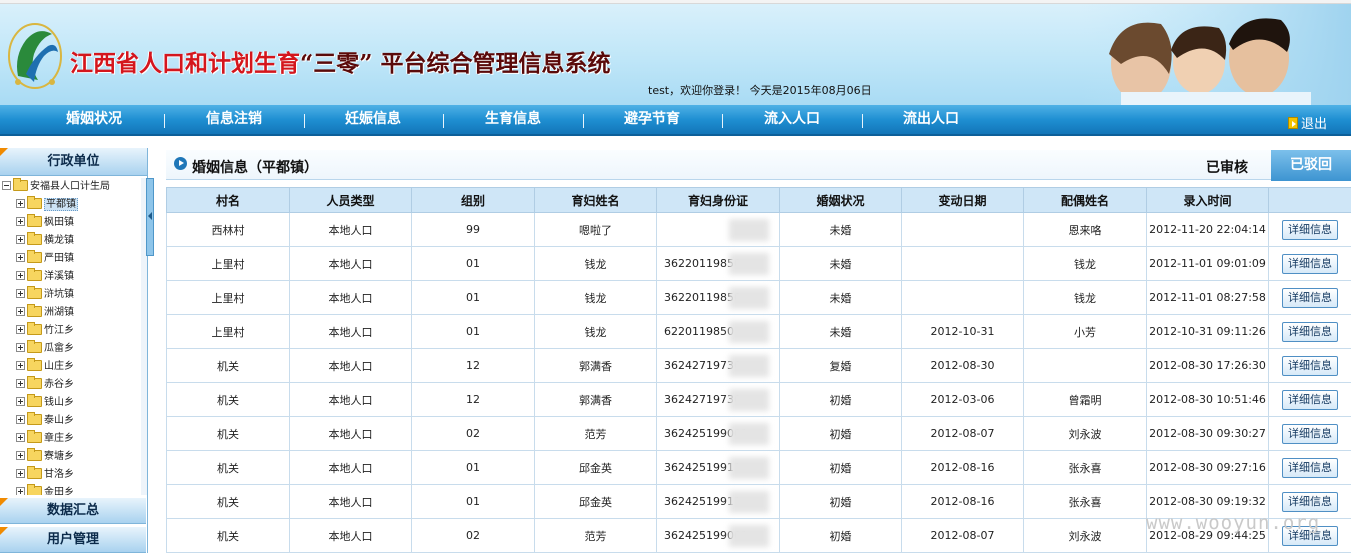 This screenshot has height=553, width=1351. What do you see at coordinates (59, 420) in the screenshot?
I see `tree-node-label: 泰山乡` at bounding box center [59, 420].